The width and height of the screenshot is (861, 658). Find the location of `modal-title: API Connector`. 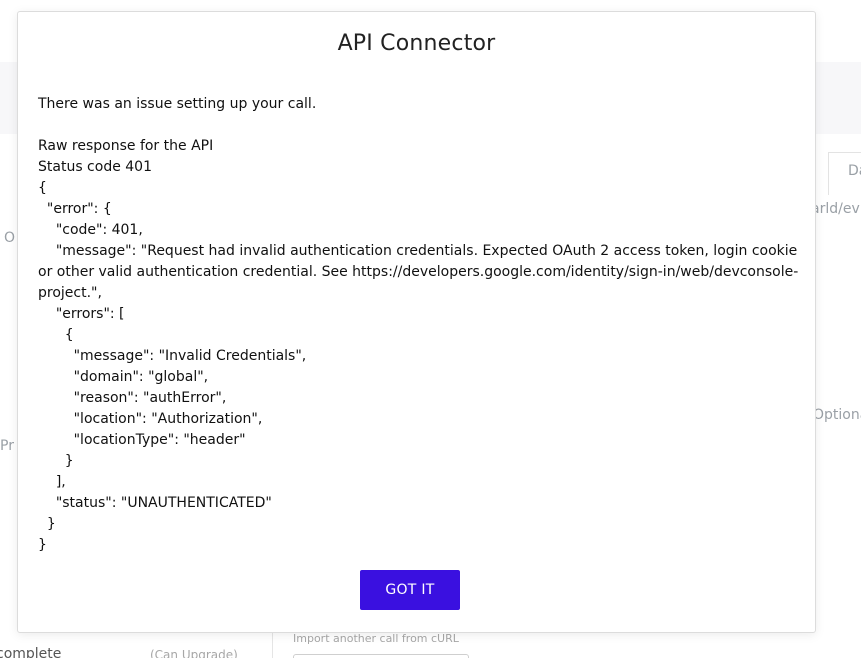

modal-title: API Connector is located at coordinates (416, 43).